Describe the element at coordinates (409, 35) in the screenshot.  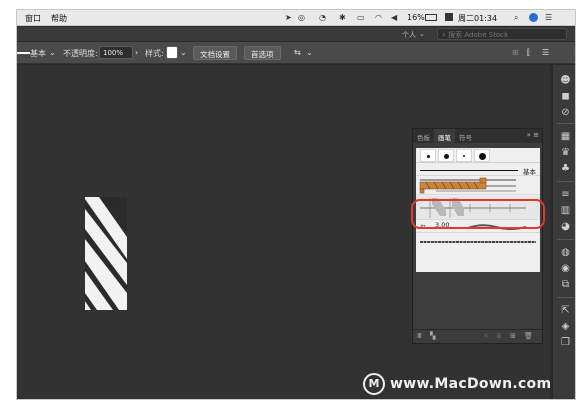
I see `workspace-user: 个人` at that location.